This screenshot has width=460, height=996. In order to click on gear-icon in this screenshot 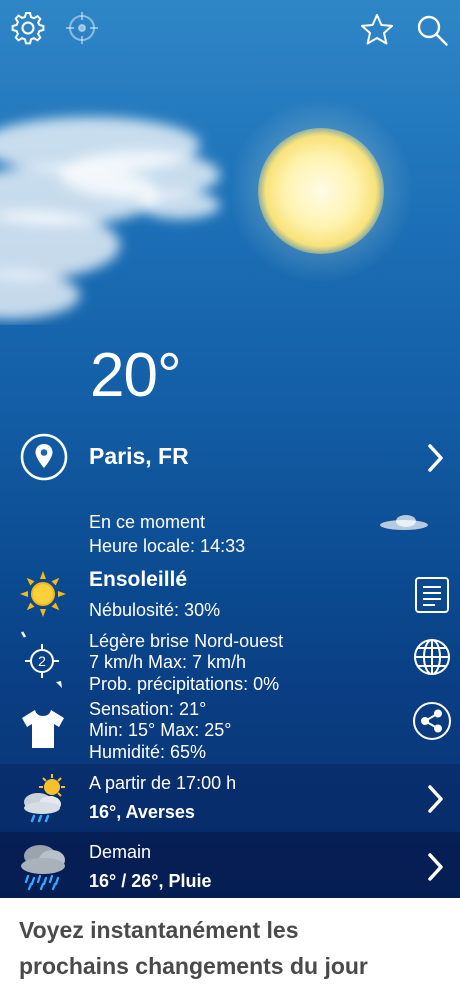, I will do `click(28, 28)`.